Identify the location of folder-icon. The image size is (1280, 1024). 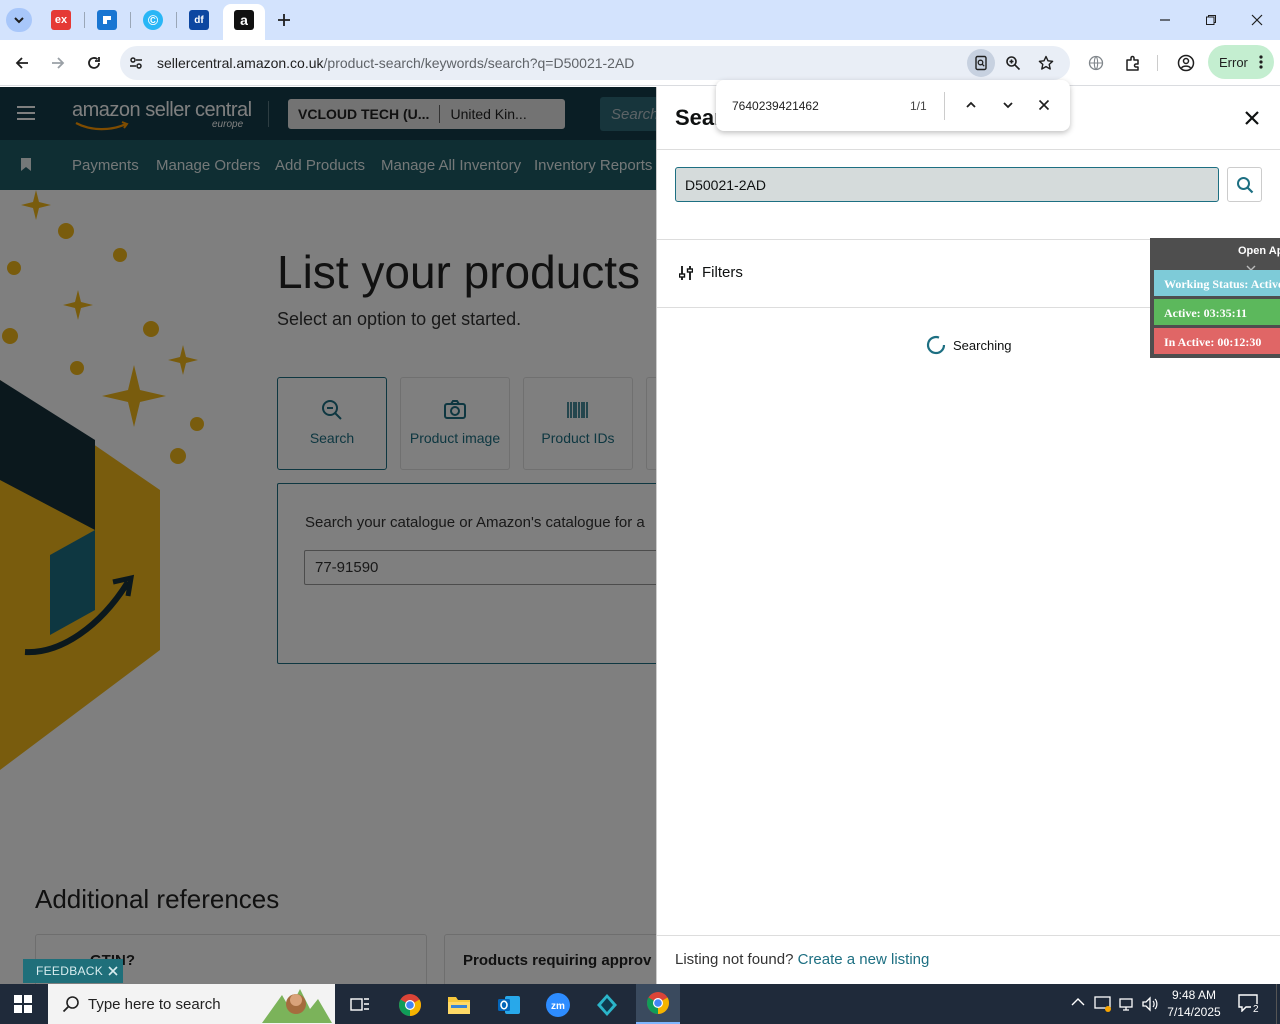
(459, 1005).